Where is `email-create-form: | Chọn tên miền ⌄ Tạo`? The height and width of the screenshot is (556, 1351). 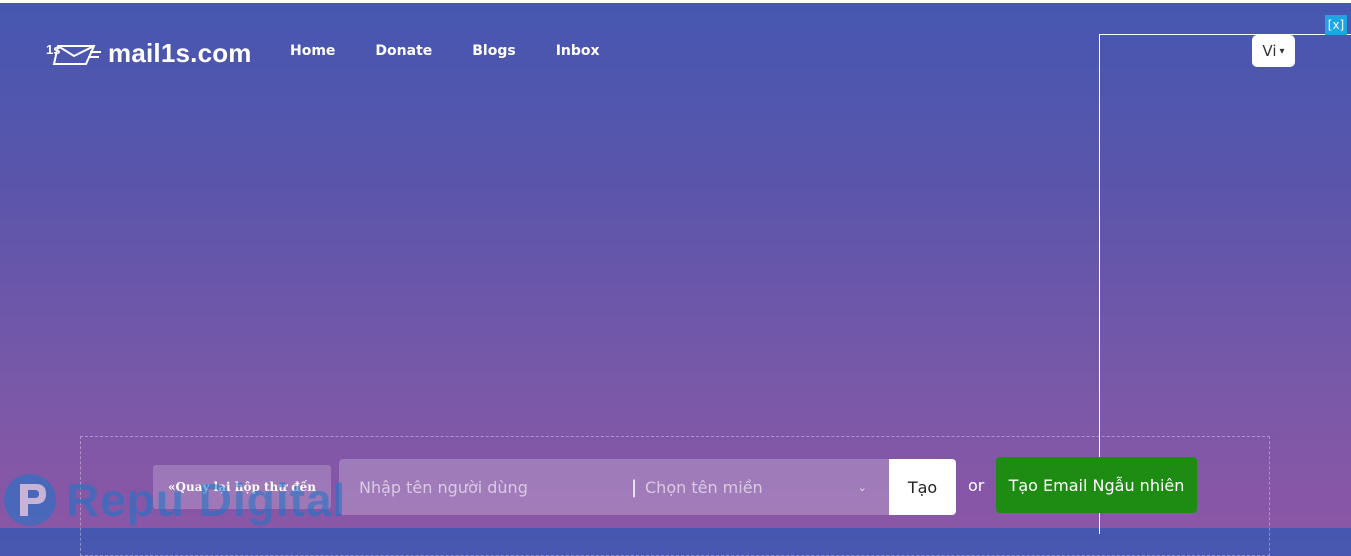 email-create-form: | Chọn tên miền ⌄ Tạo is located at coordinates (647, 487).